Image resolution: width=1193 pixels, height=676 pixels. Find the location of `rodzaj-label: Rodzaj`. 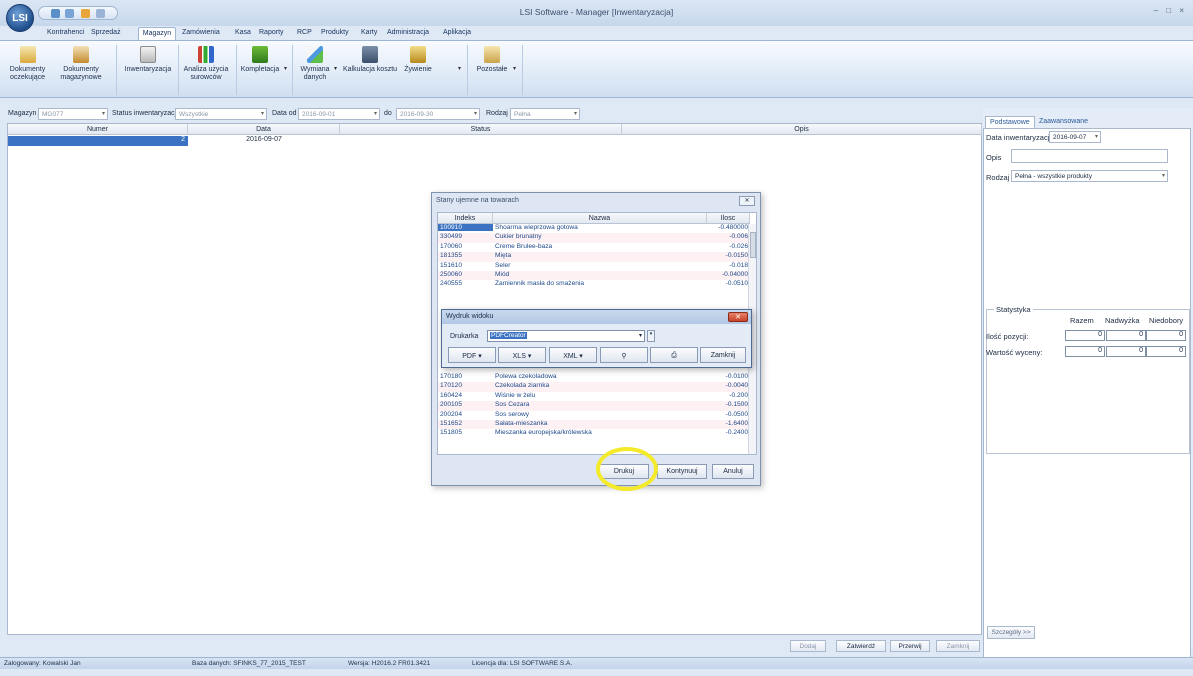

rodzaj-label: Rodzaj is located at coordinates (497, 113).